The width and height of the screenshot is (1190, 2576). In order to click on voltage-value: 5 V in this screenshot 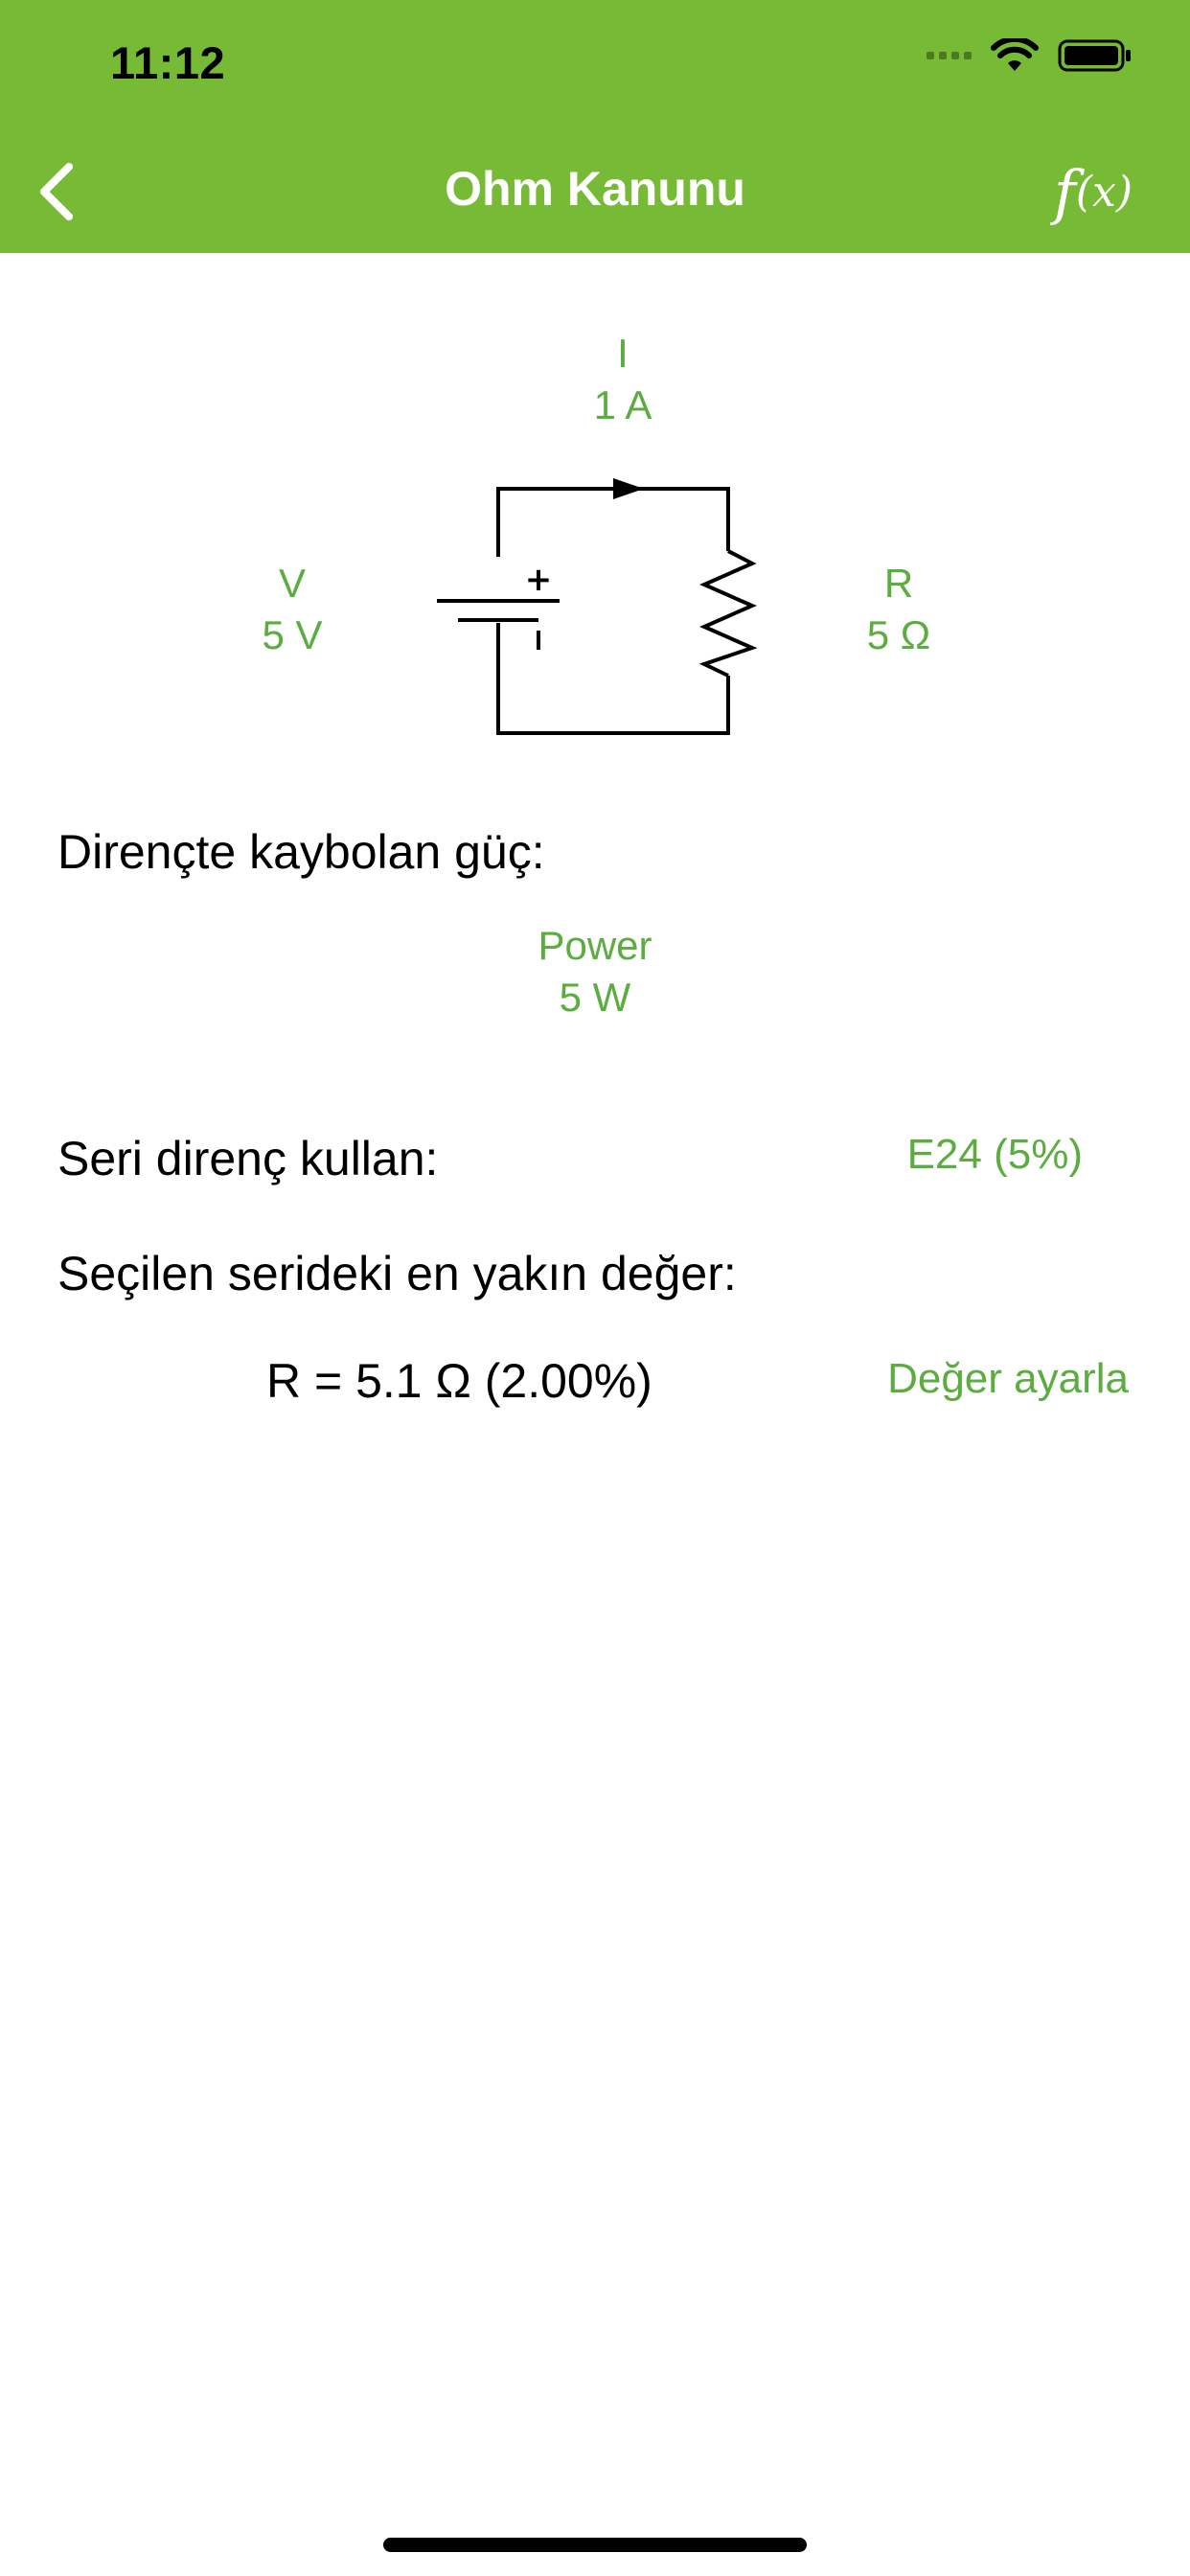, I will do `click(293, 634)`.